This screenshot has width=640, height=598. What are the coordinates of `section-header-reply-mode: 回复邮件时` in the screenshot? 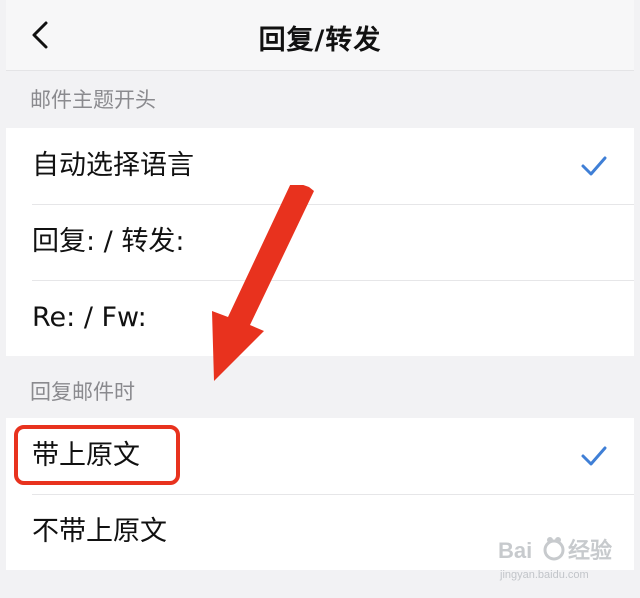 It's located at (82, 392).